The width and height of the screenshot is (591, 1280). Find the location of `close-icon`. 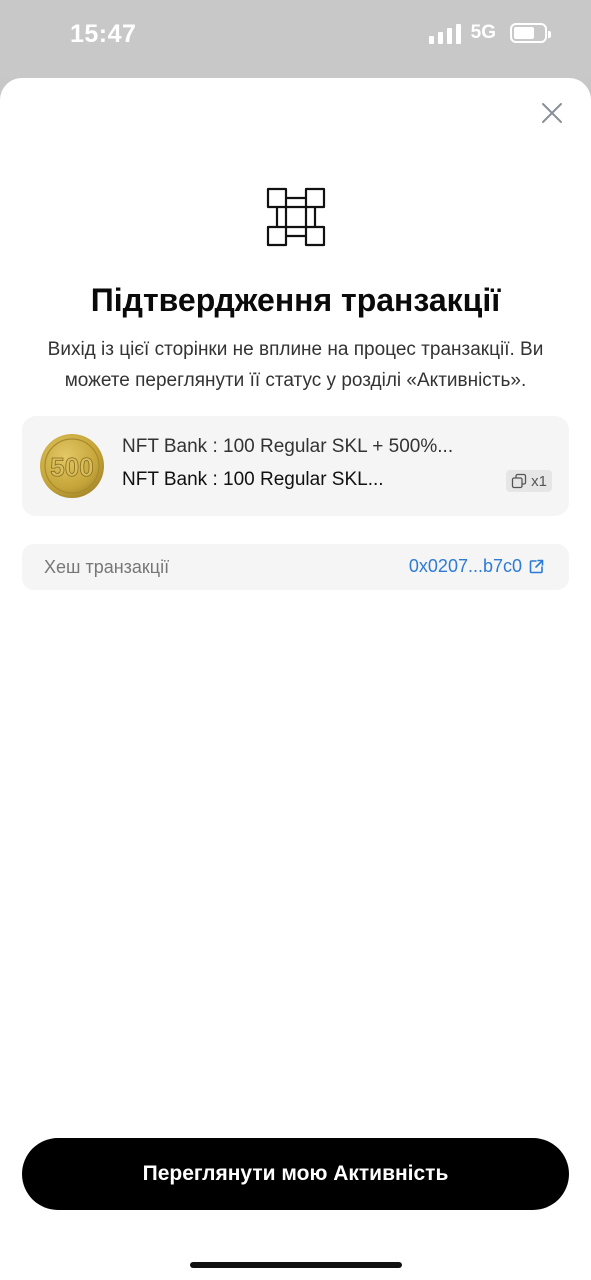

close-icon is located at coordinates (552, 113).